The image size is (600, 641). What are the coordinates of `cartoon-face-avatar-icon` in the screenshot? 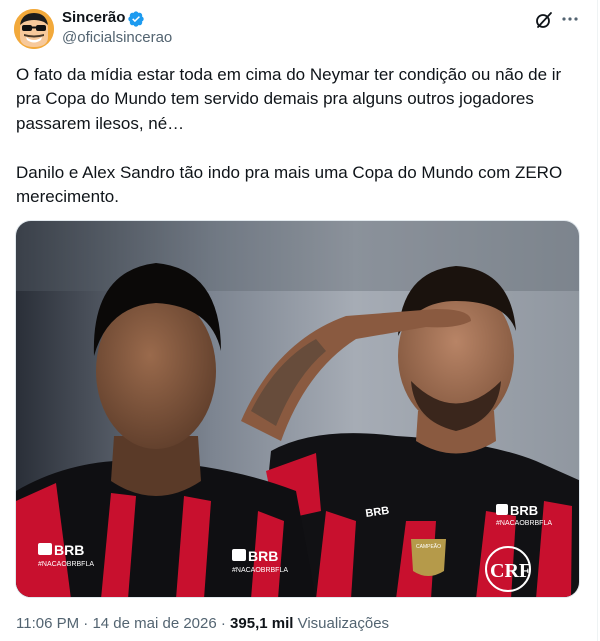 It's located at (34, 29).